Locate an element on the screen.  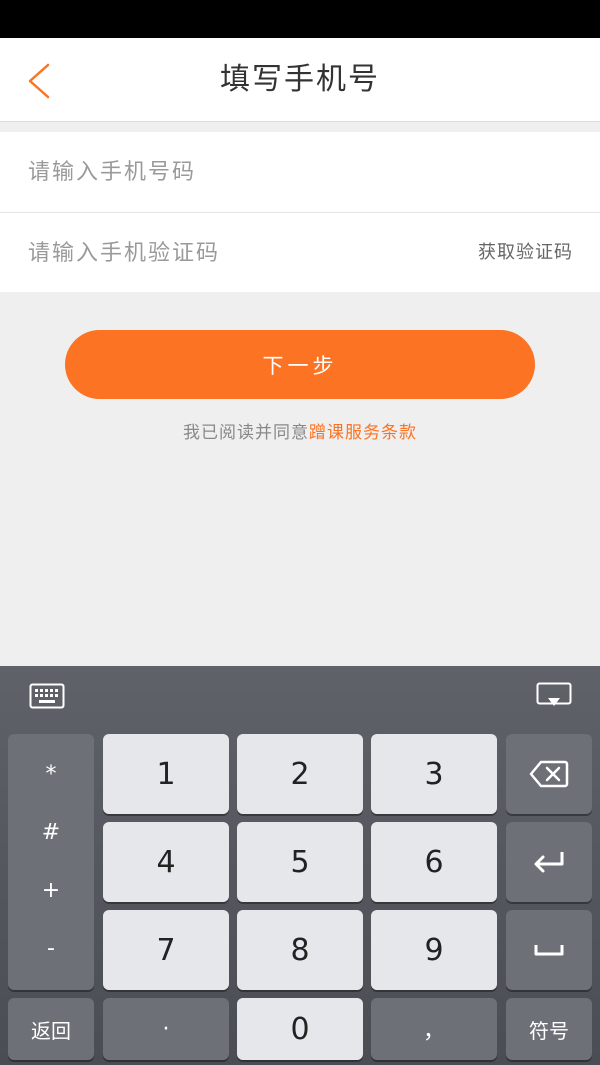
verification-code-input is located at coordinates (238, 253).